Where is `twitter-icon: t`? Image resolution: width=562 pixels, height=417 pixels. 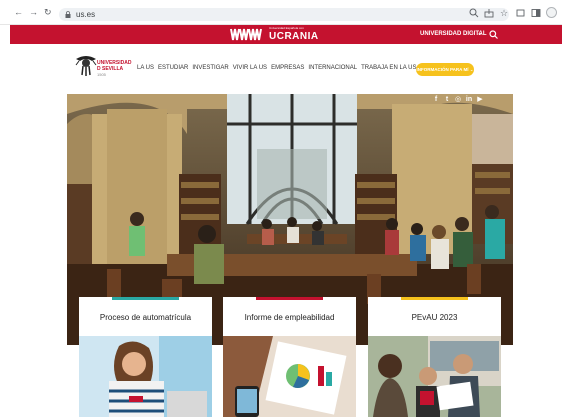
twitter-icon: t is located at coordinates (447, 100).